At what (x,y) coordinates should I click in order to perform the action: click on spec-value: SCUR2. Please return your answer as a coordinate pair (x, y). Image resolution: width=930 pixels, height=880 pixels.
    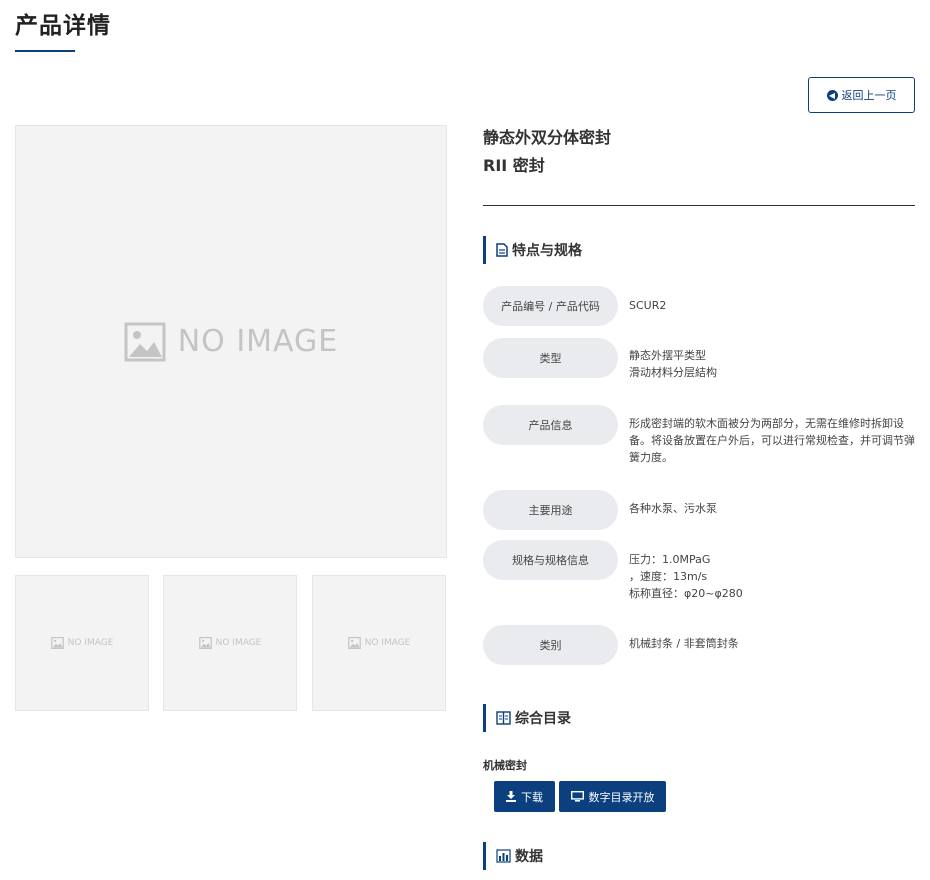
    Looking at the image, I should click on (648, 305).